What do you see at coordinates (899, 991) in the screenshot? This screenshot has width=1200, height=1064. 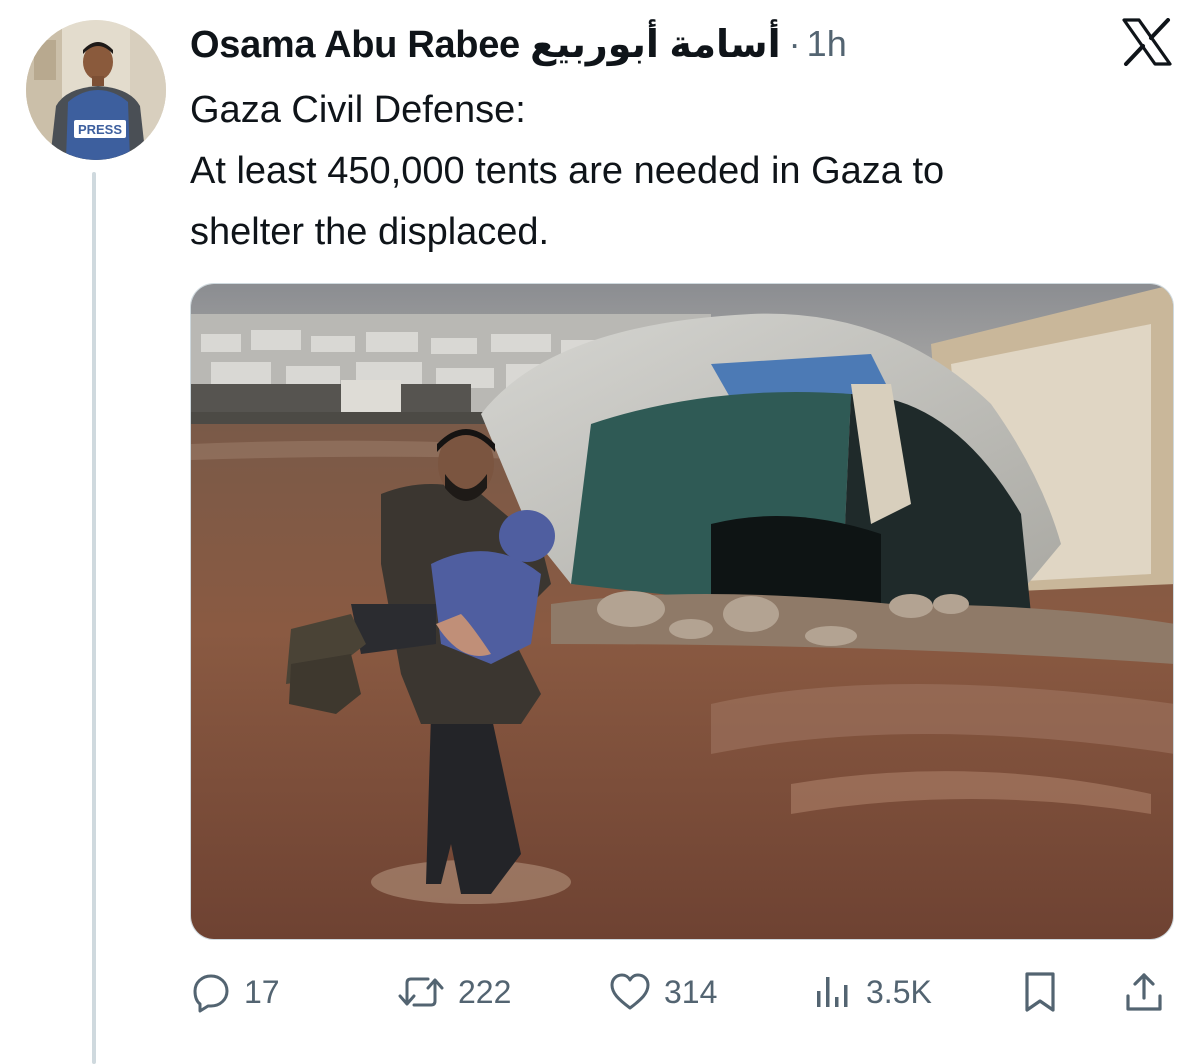 I see `views-count: 3.5K` at bounding box center [899, 991].